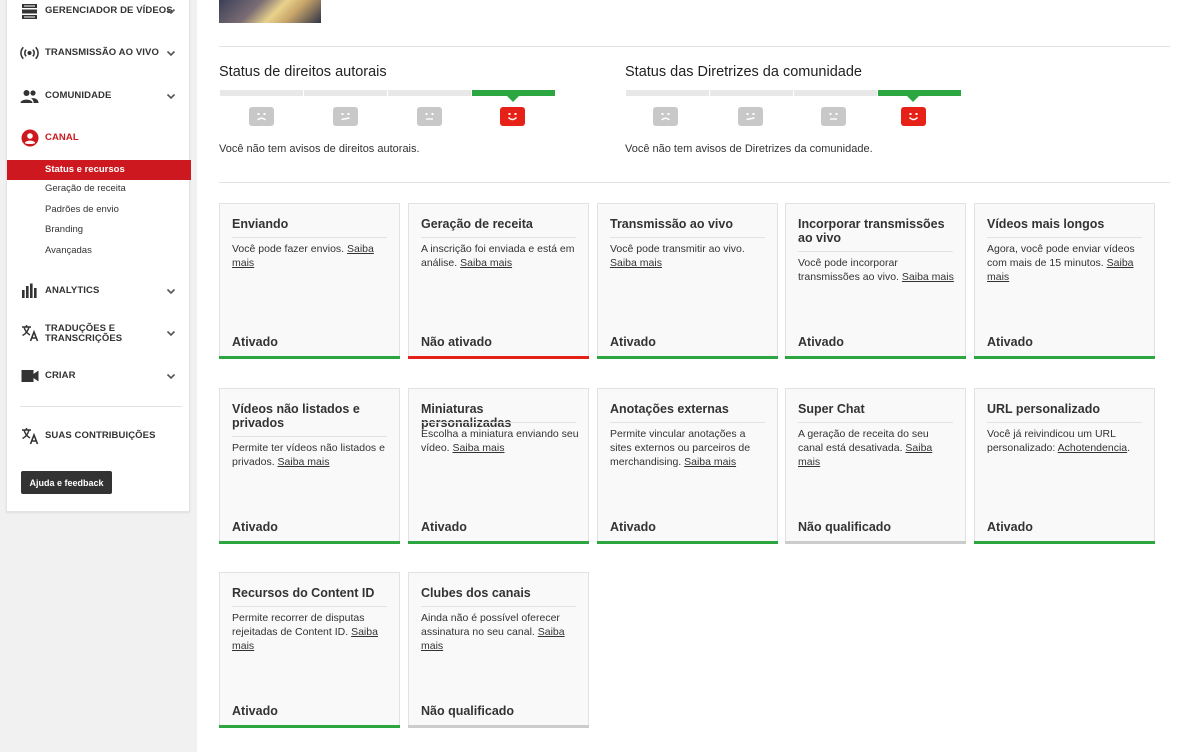 The image size is (1200, 752). What do you see at coordinates (99, 376) in the screenshot?
I see `nav-create: CRIAR` at bounding box center [99, 376].